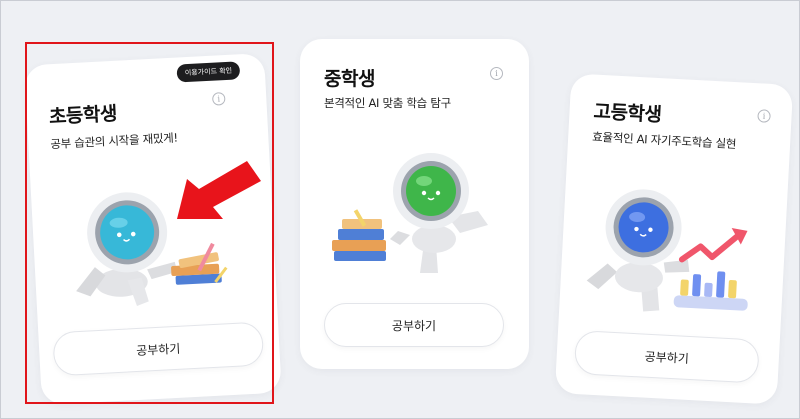 Image resolution: width=800 pixels, height=419 pixels. Describe the element at coordinates (664, 140) in the screenshot. I see `high-school-description: 효율적인 AI 자기주도학습 실현` at that location.